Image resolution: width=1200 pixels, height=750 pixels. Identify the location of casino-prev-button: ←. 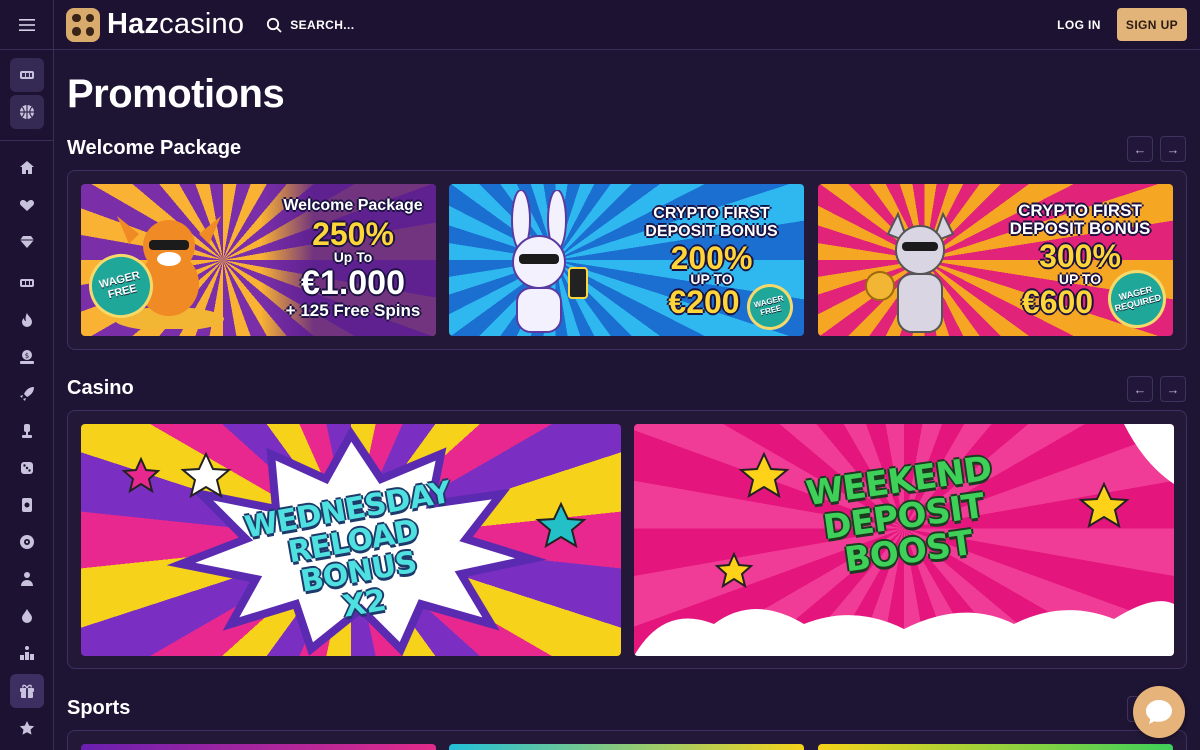
(1140, 389).